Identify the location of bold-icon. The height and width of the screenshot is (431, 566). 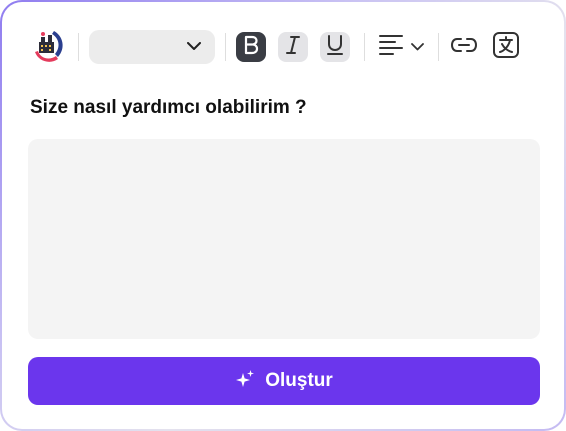
(251, 47).